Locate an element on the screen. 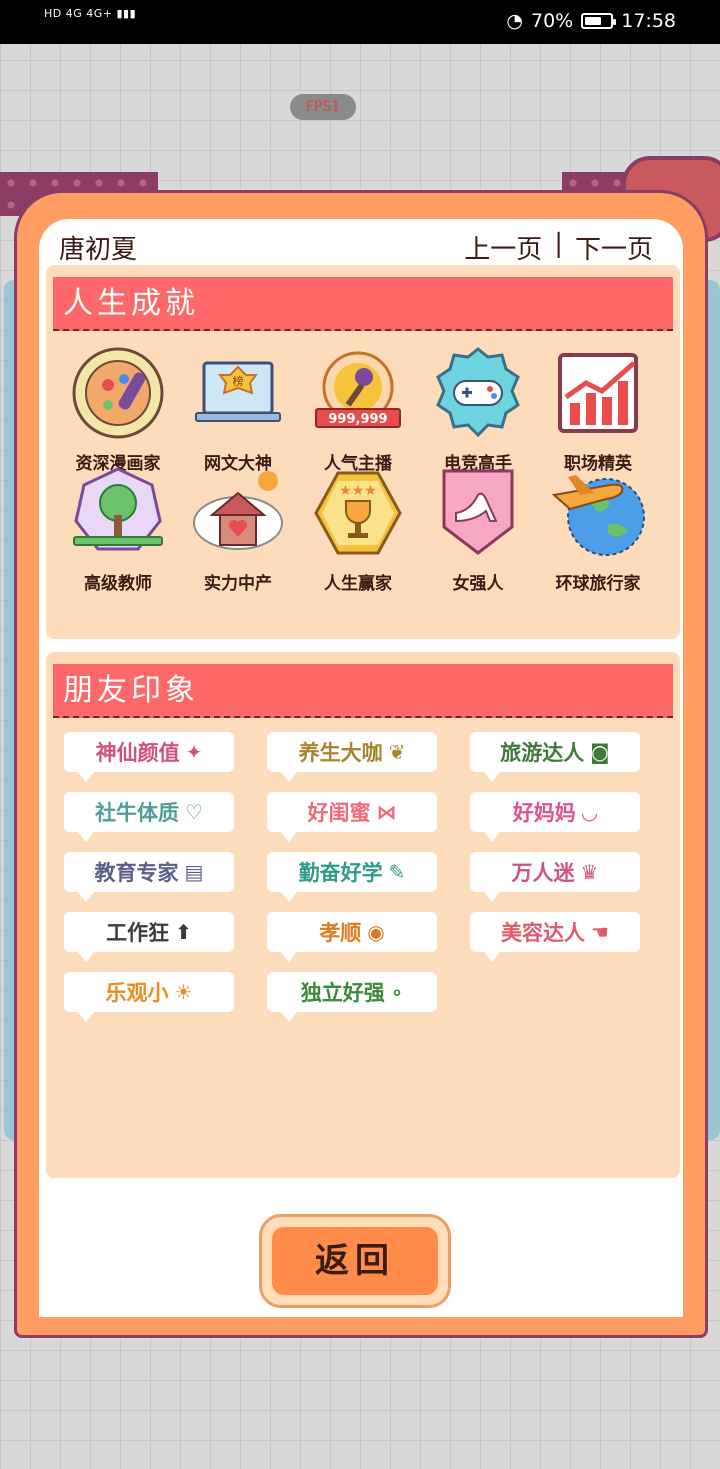 The width and height of the screenshot is (720, 1469). impression-tag-label: 勤奋好学 is located at coordinates (340, 873).